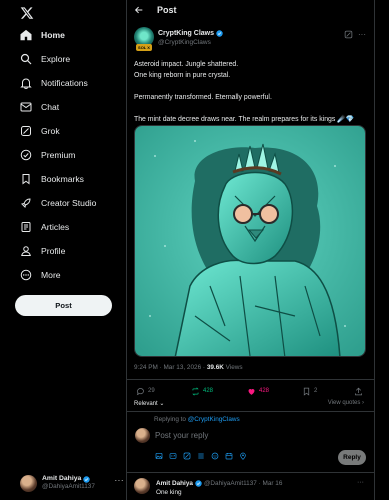  I want to click on location-icon, so click(243, 456).